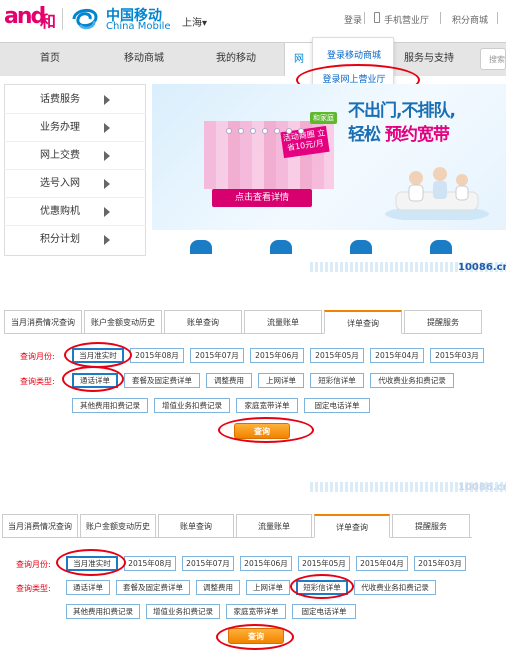 This screenshot has width=506, height=660. Describe the element at coordinates (48, 20) in the screenshot. I see `he-logo: 和` at that location.